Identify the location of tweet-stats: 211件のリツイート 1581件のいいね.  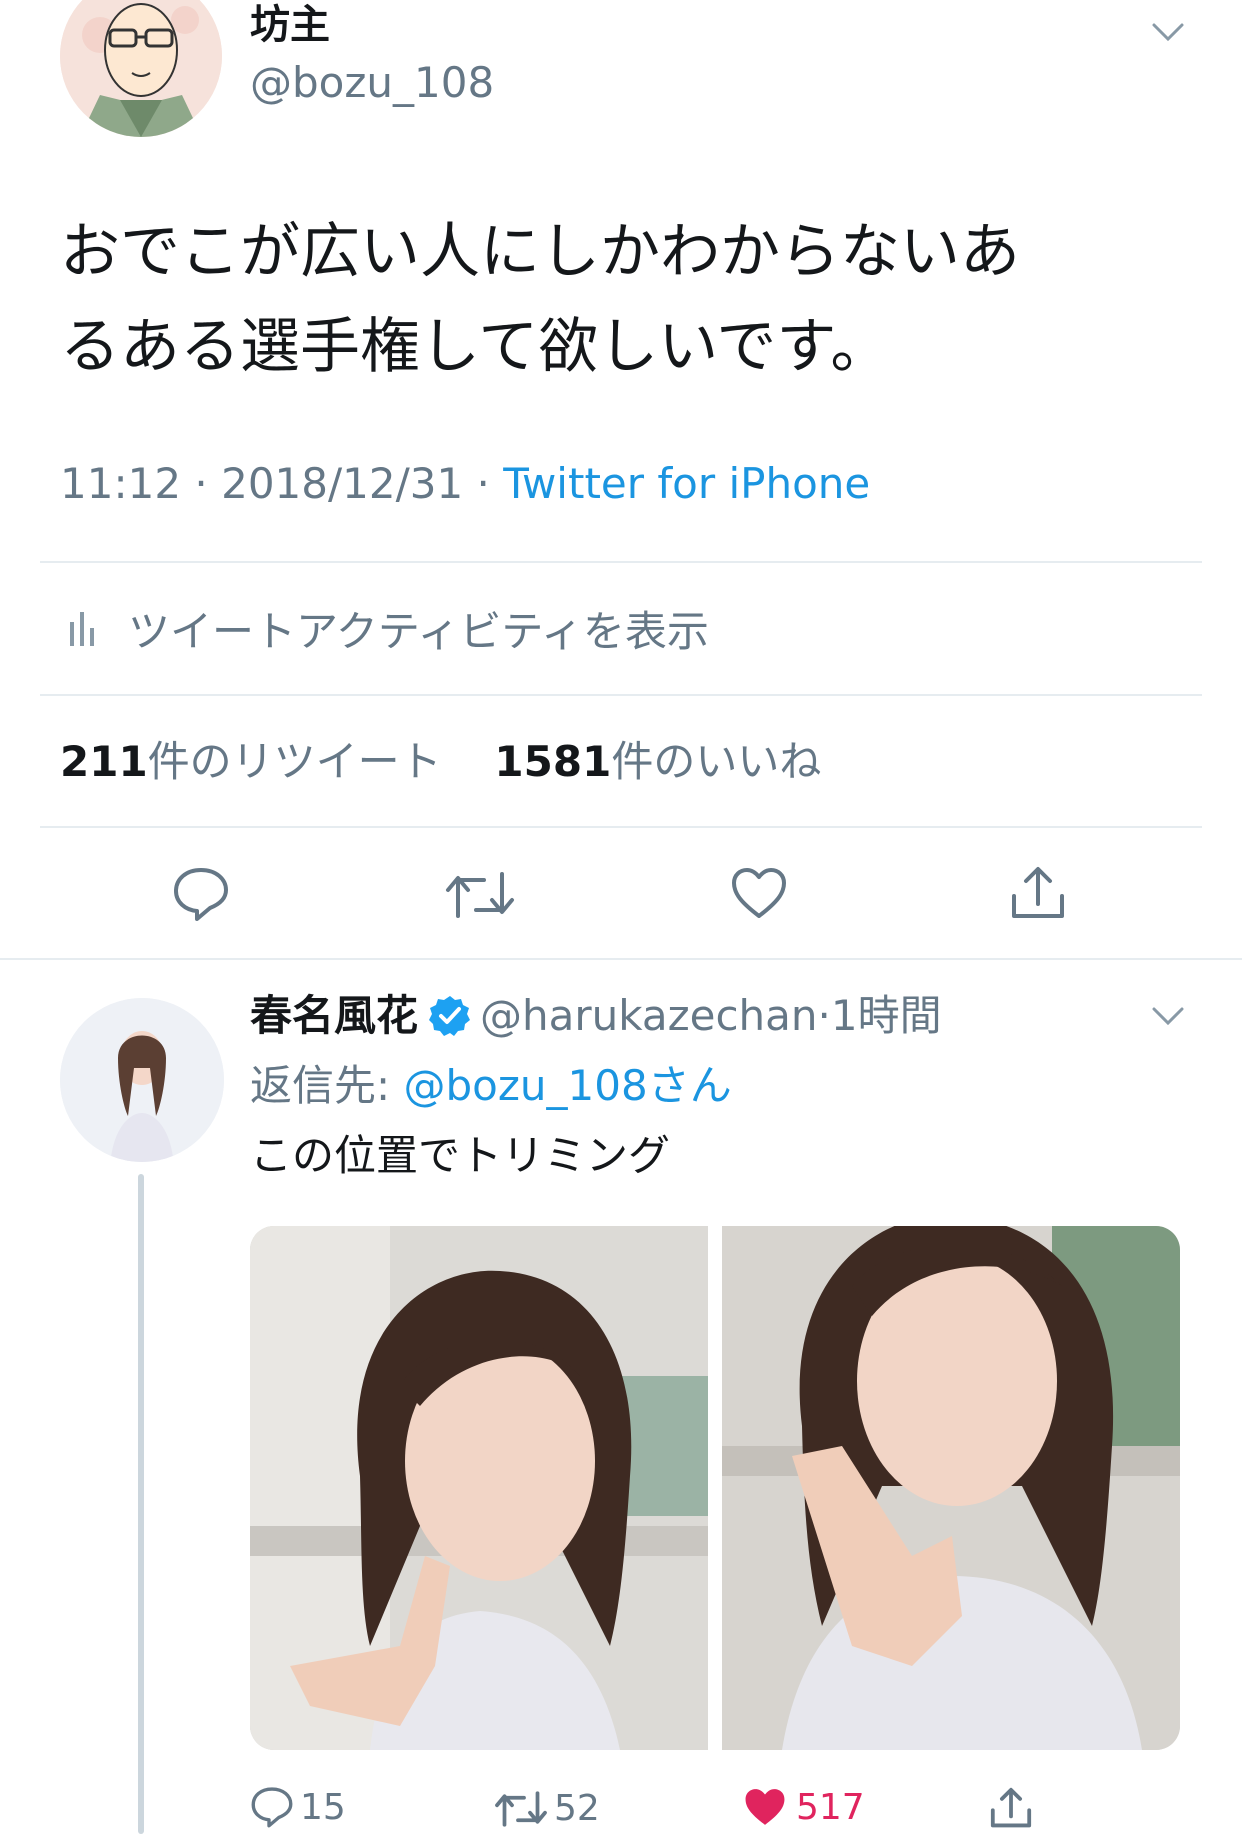
(440, 762).